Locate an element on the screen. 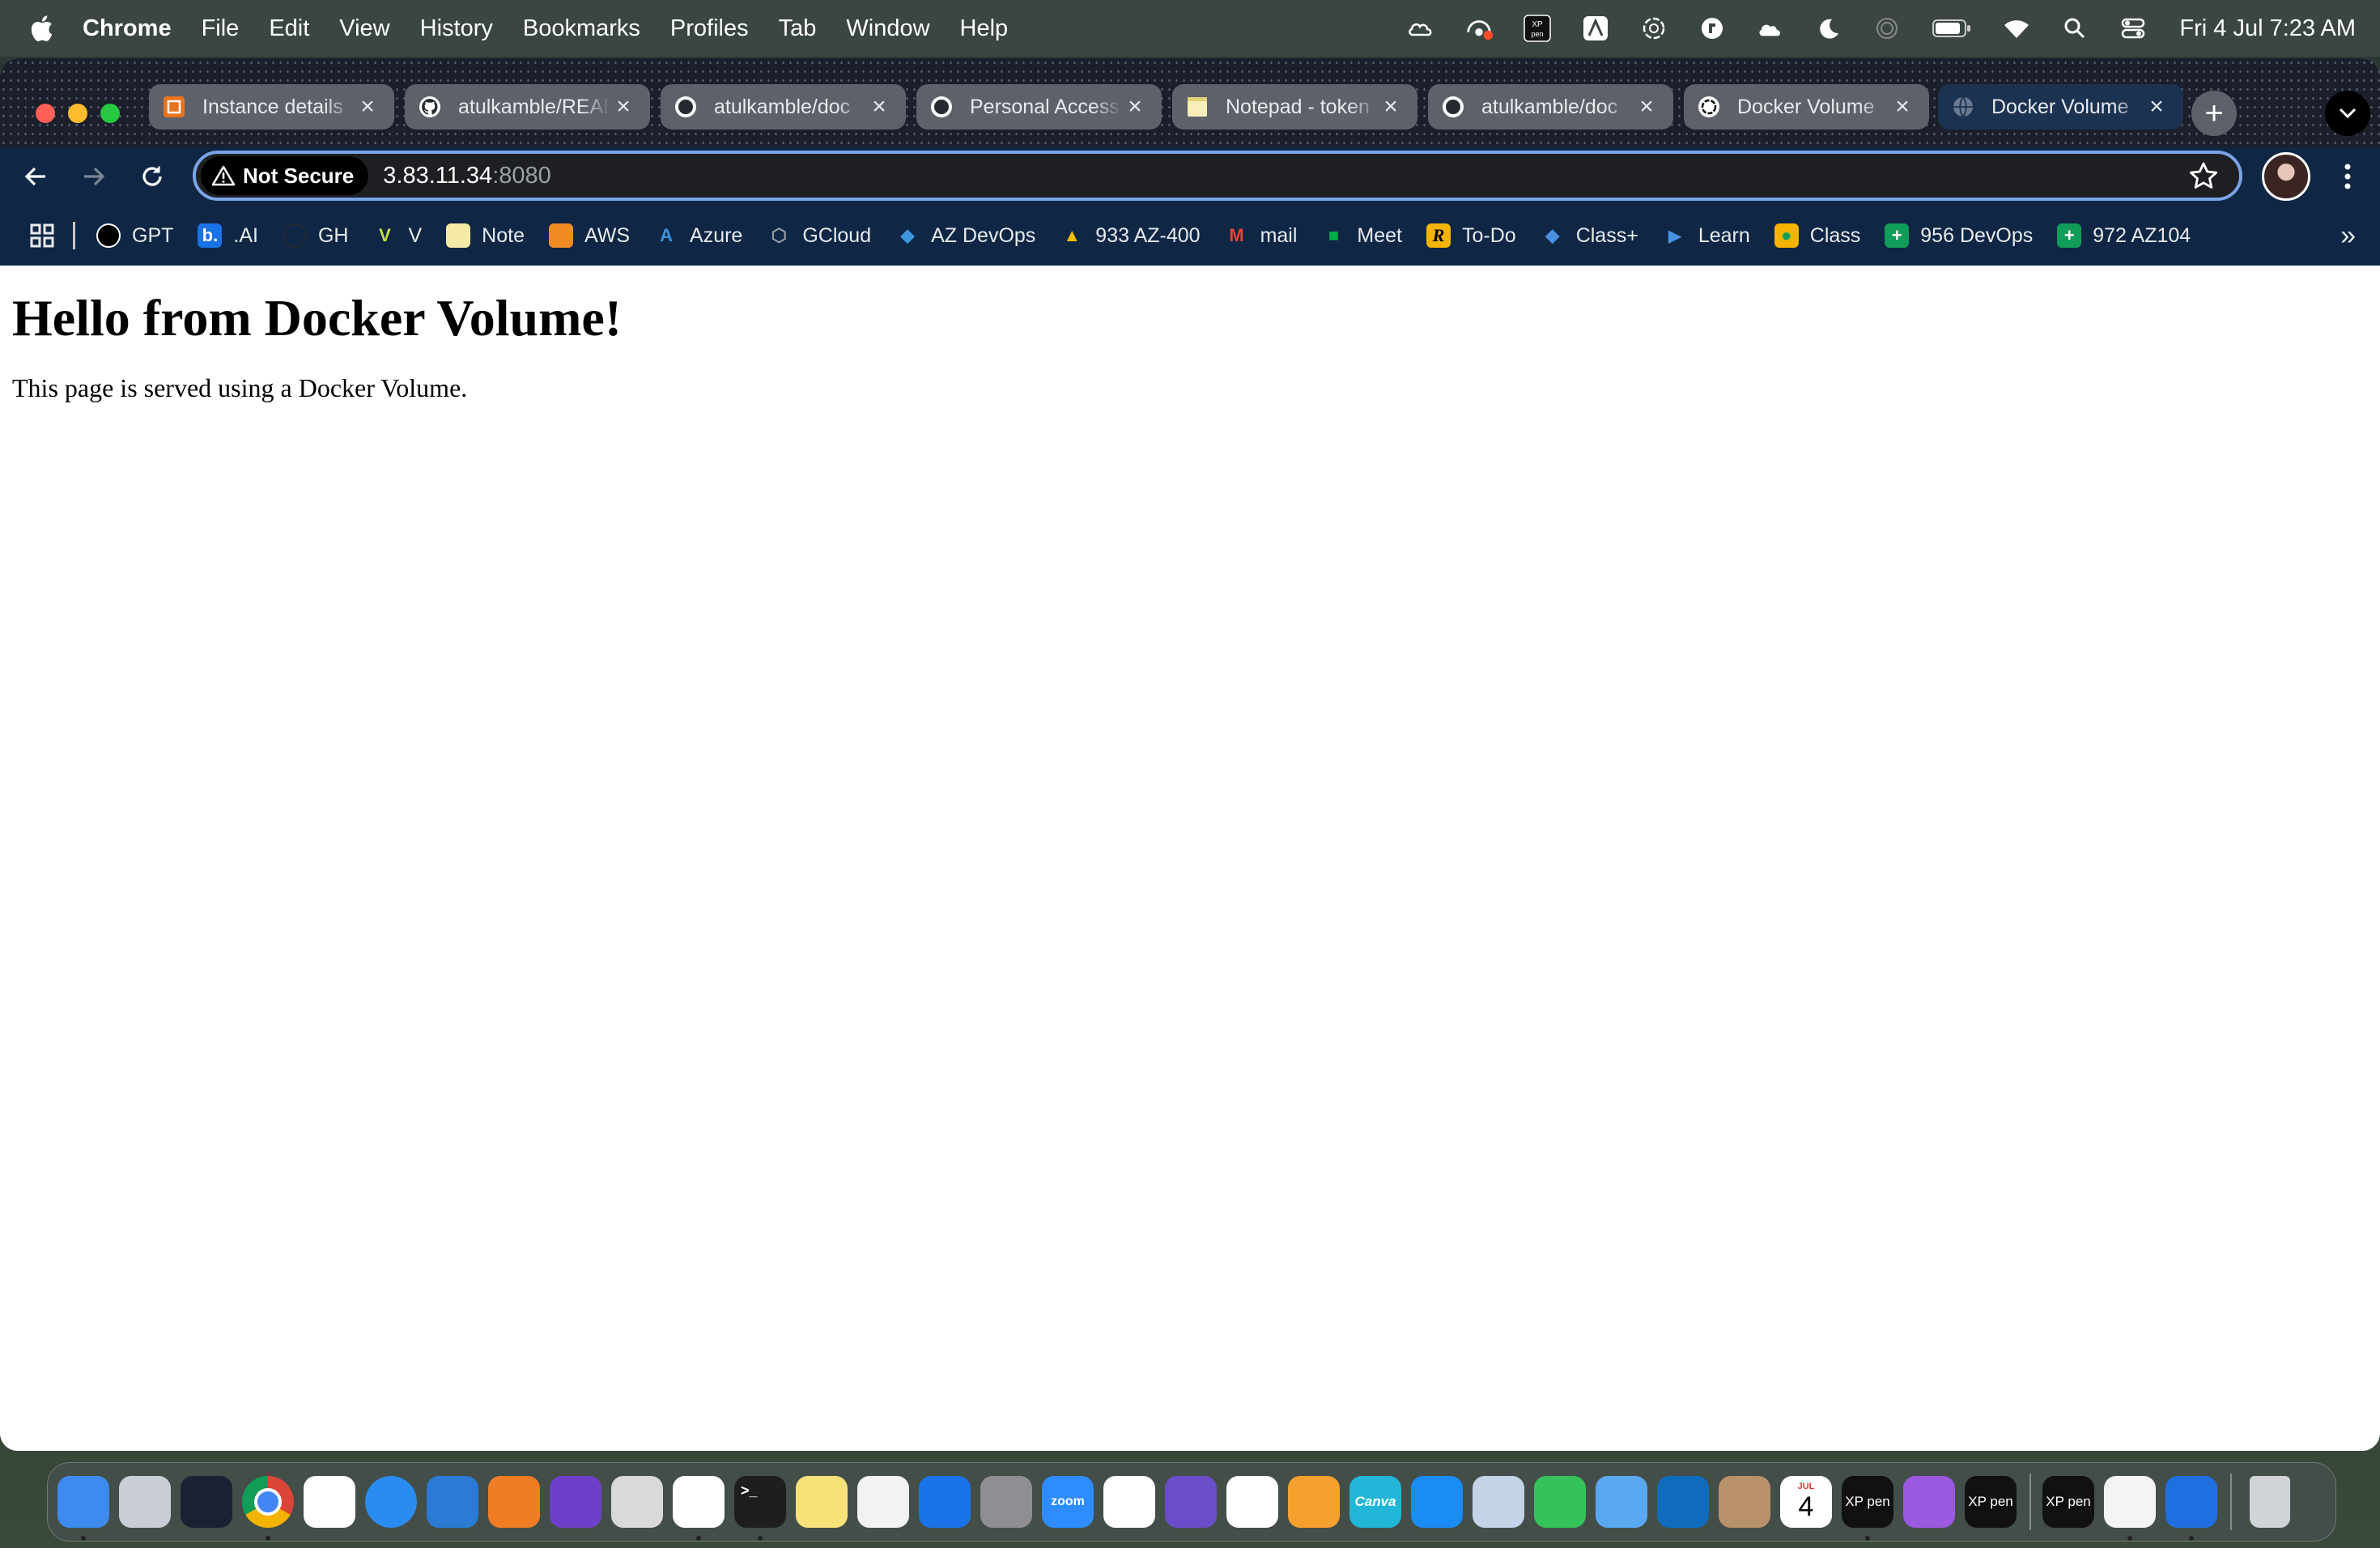 This screenshot has height=1548, width=2380. tab-docker-volume-active: Docker Volume × is located at coordinates (2060, 107).